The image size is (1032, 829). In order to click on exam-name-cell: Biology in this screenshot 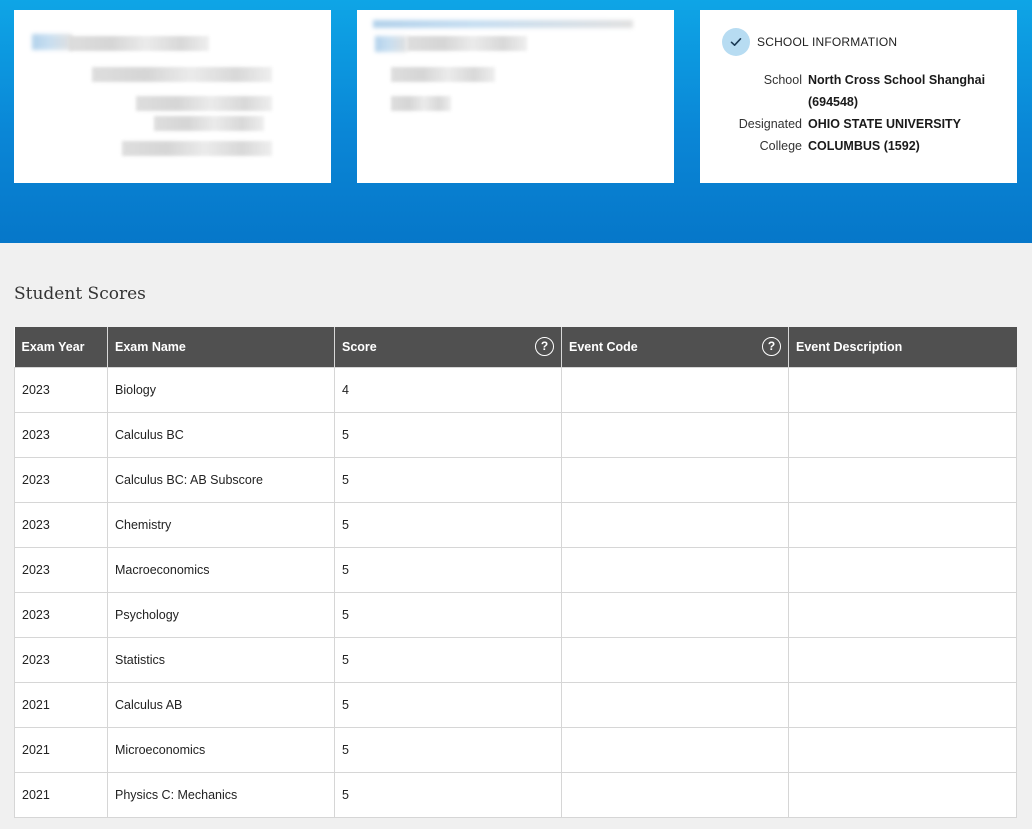, I will do `click(221, 389)`.